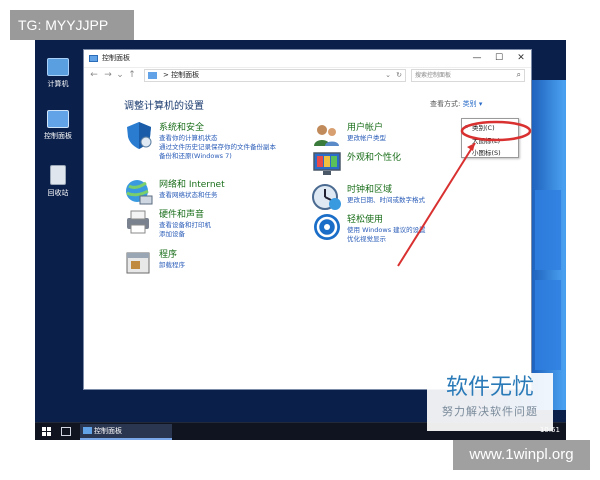 This screenshot has height=480, width=600. I want to click on printer-icon, so click(138, 222).